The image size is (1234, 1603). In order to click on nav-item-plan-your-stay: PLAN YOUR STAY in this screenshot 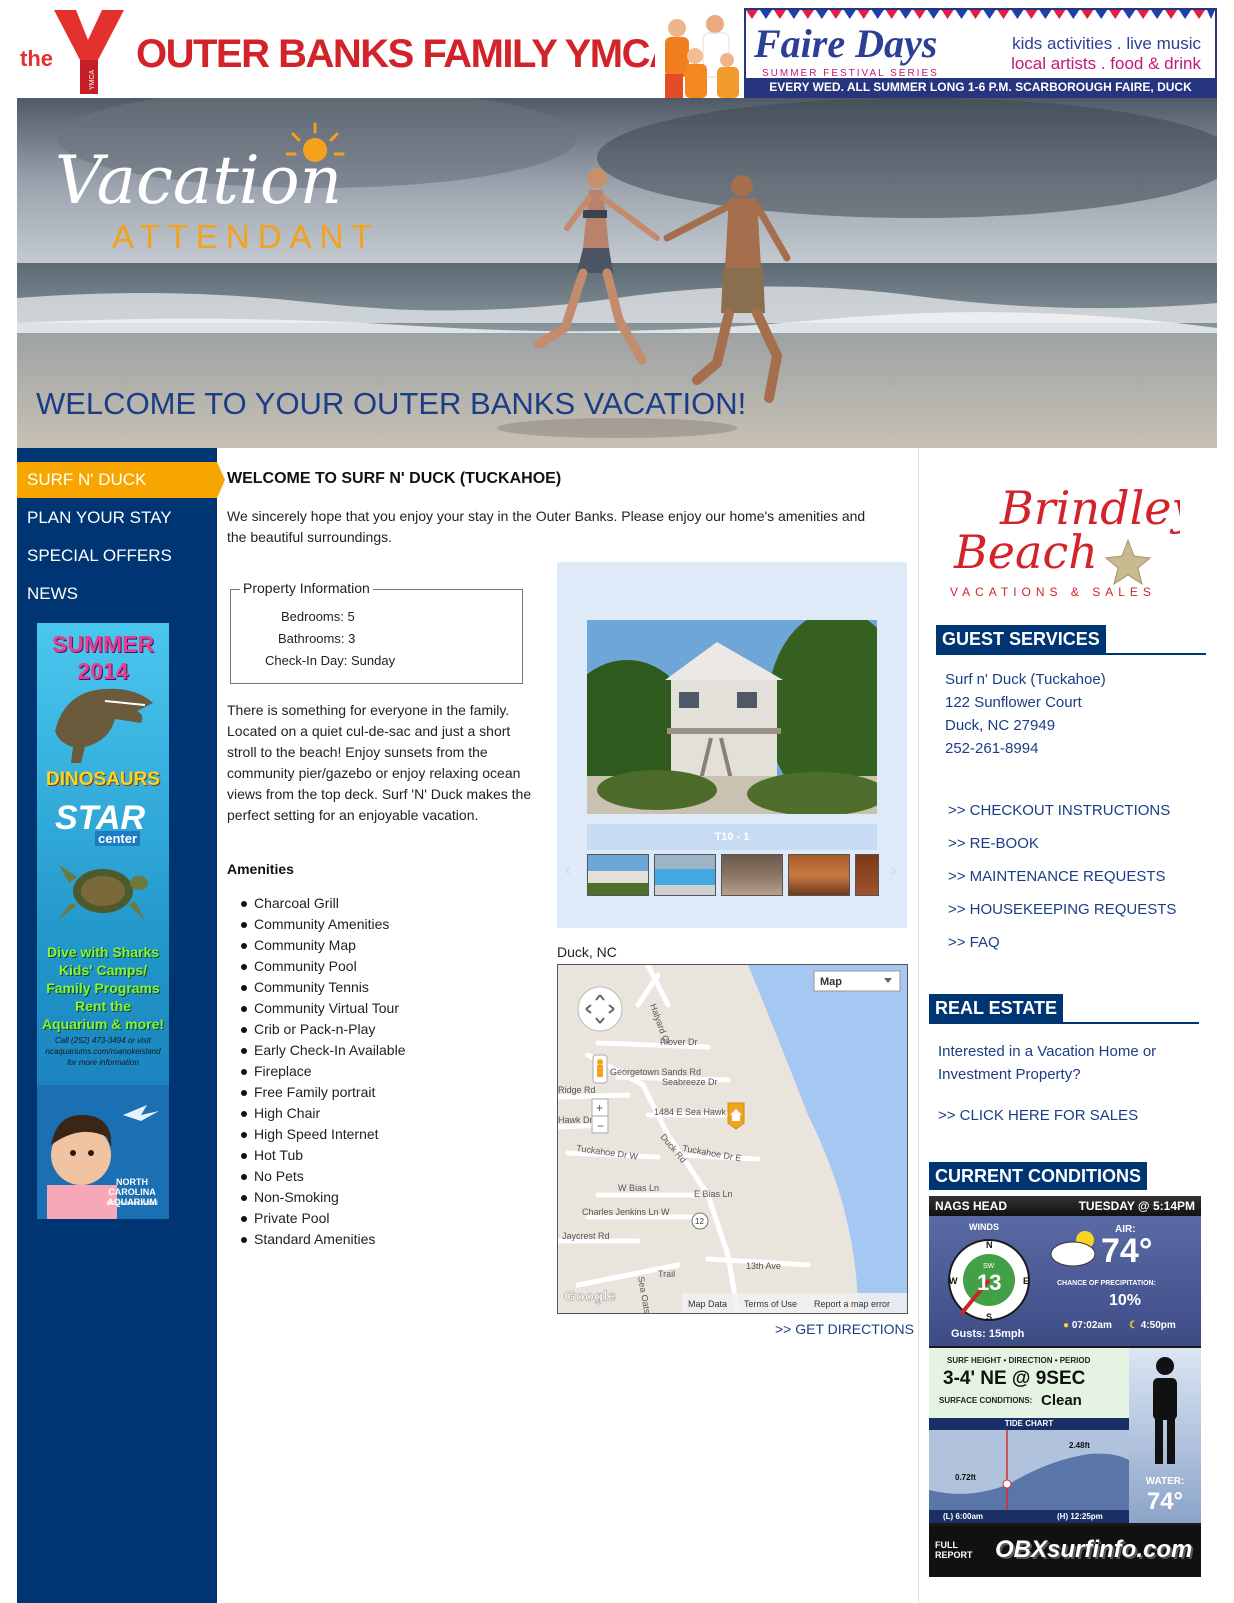, I will do `click(117, 518)`.